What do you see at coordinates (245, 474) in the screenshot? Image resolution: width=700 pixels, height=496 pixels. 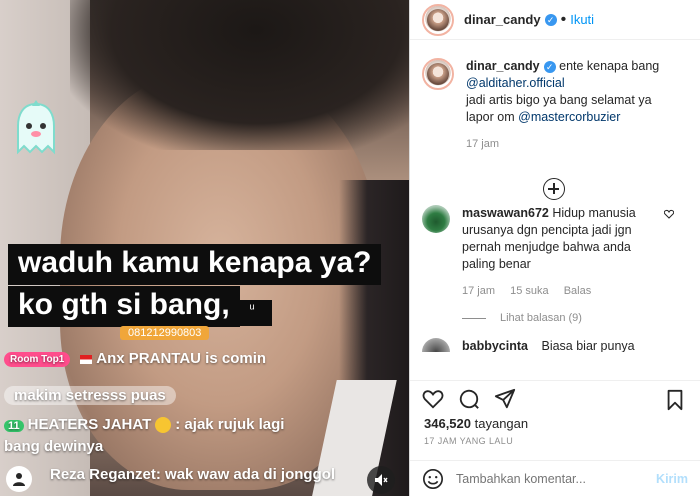 I see `chat-text: : wak waw ada di jonggol` at bounding box center [245, 474].